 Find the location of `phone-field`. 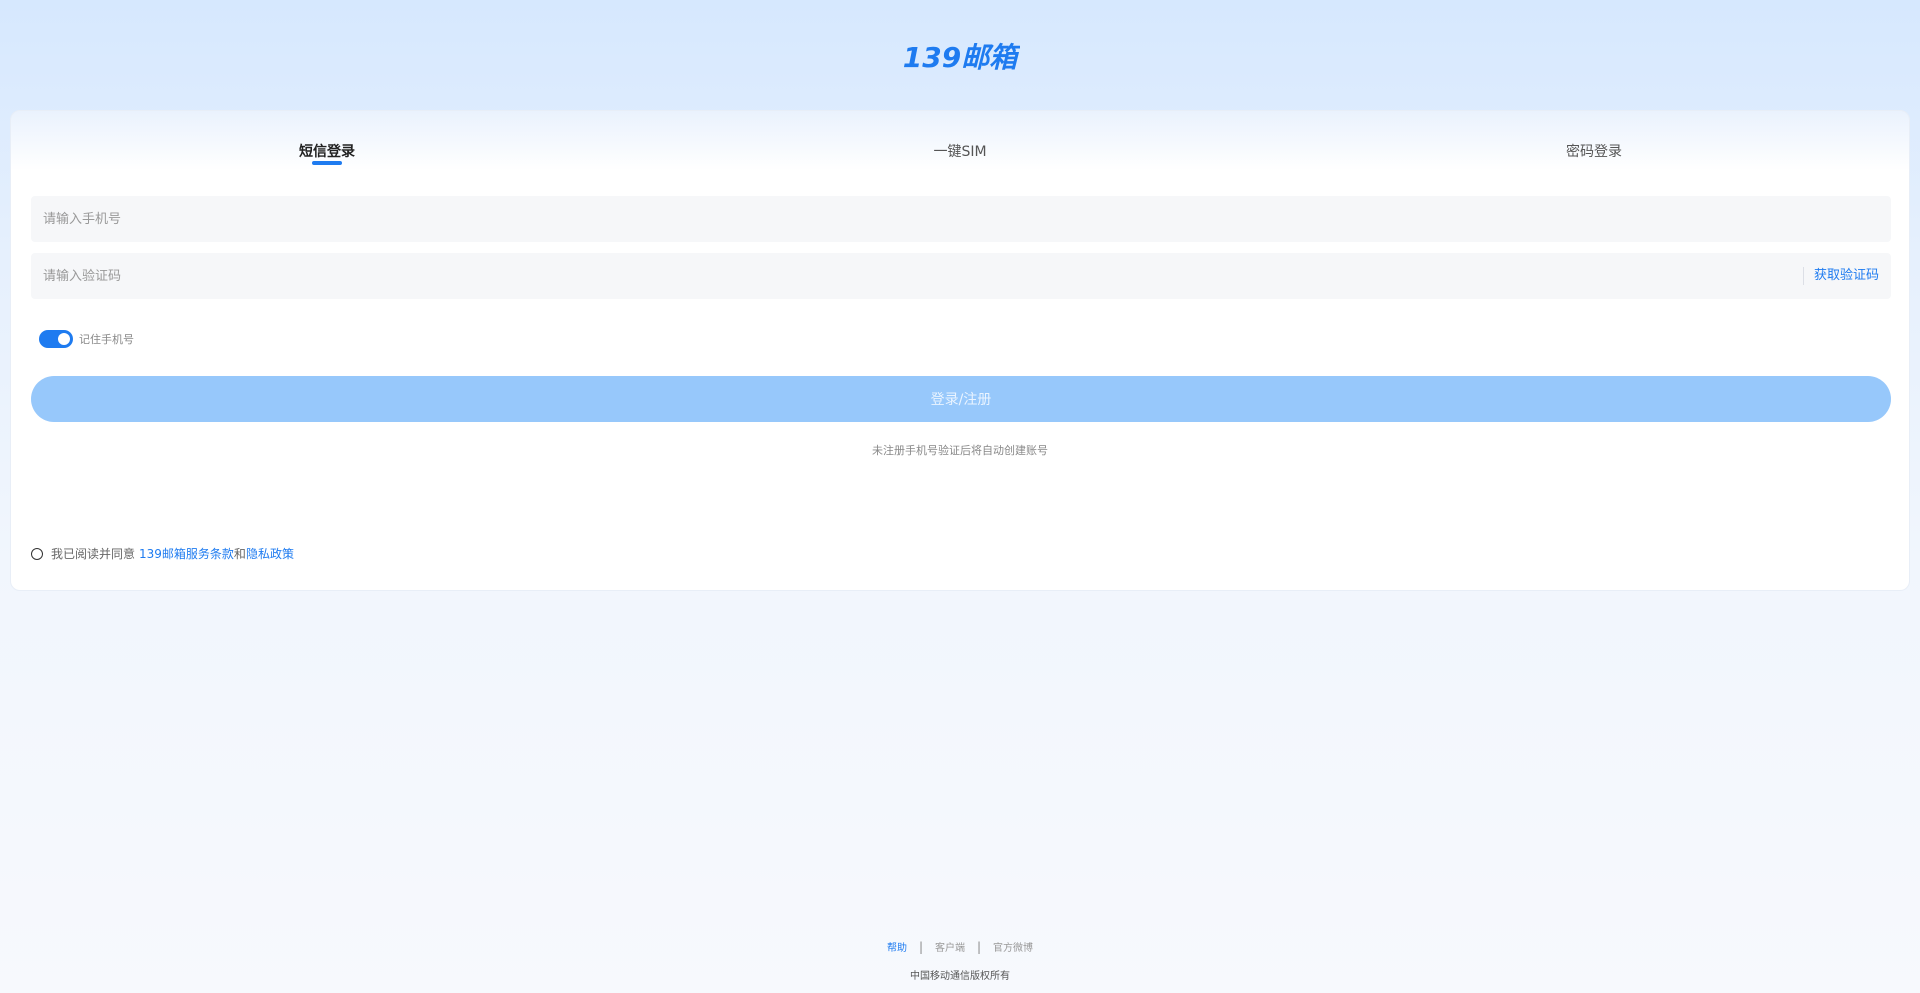

phone-field is located at coordinates (961, 219).